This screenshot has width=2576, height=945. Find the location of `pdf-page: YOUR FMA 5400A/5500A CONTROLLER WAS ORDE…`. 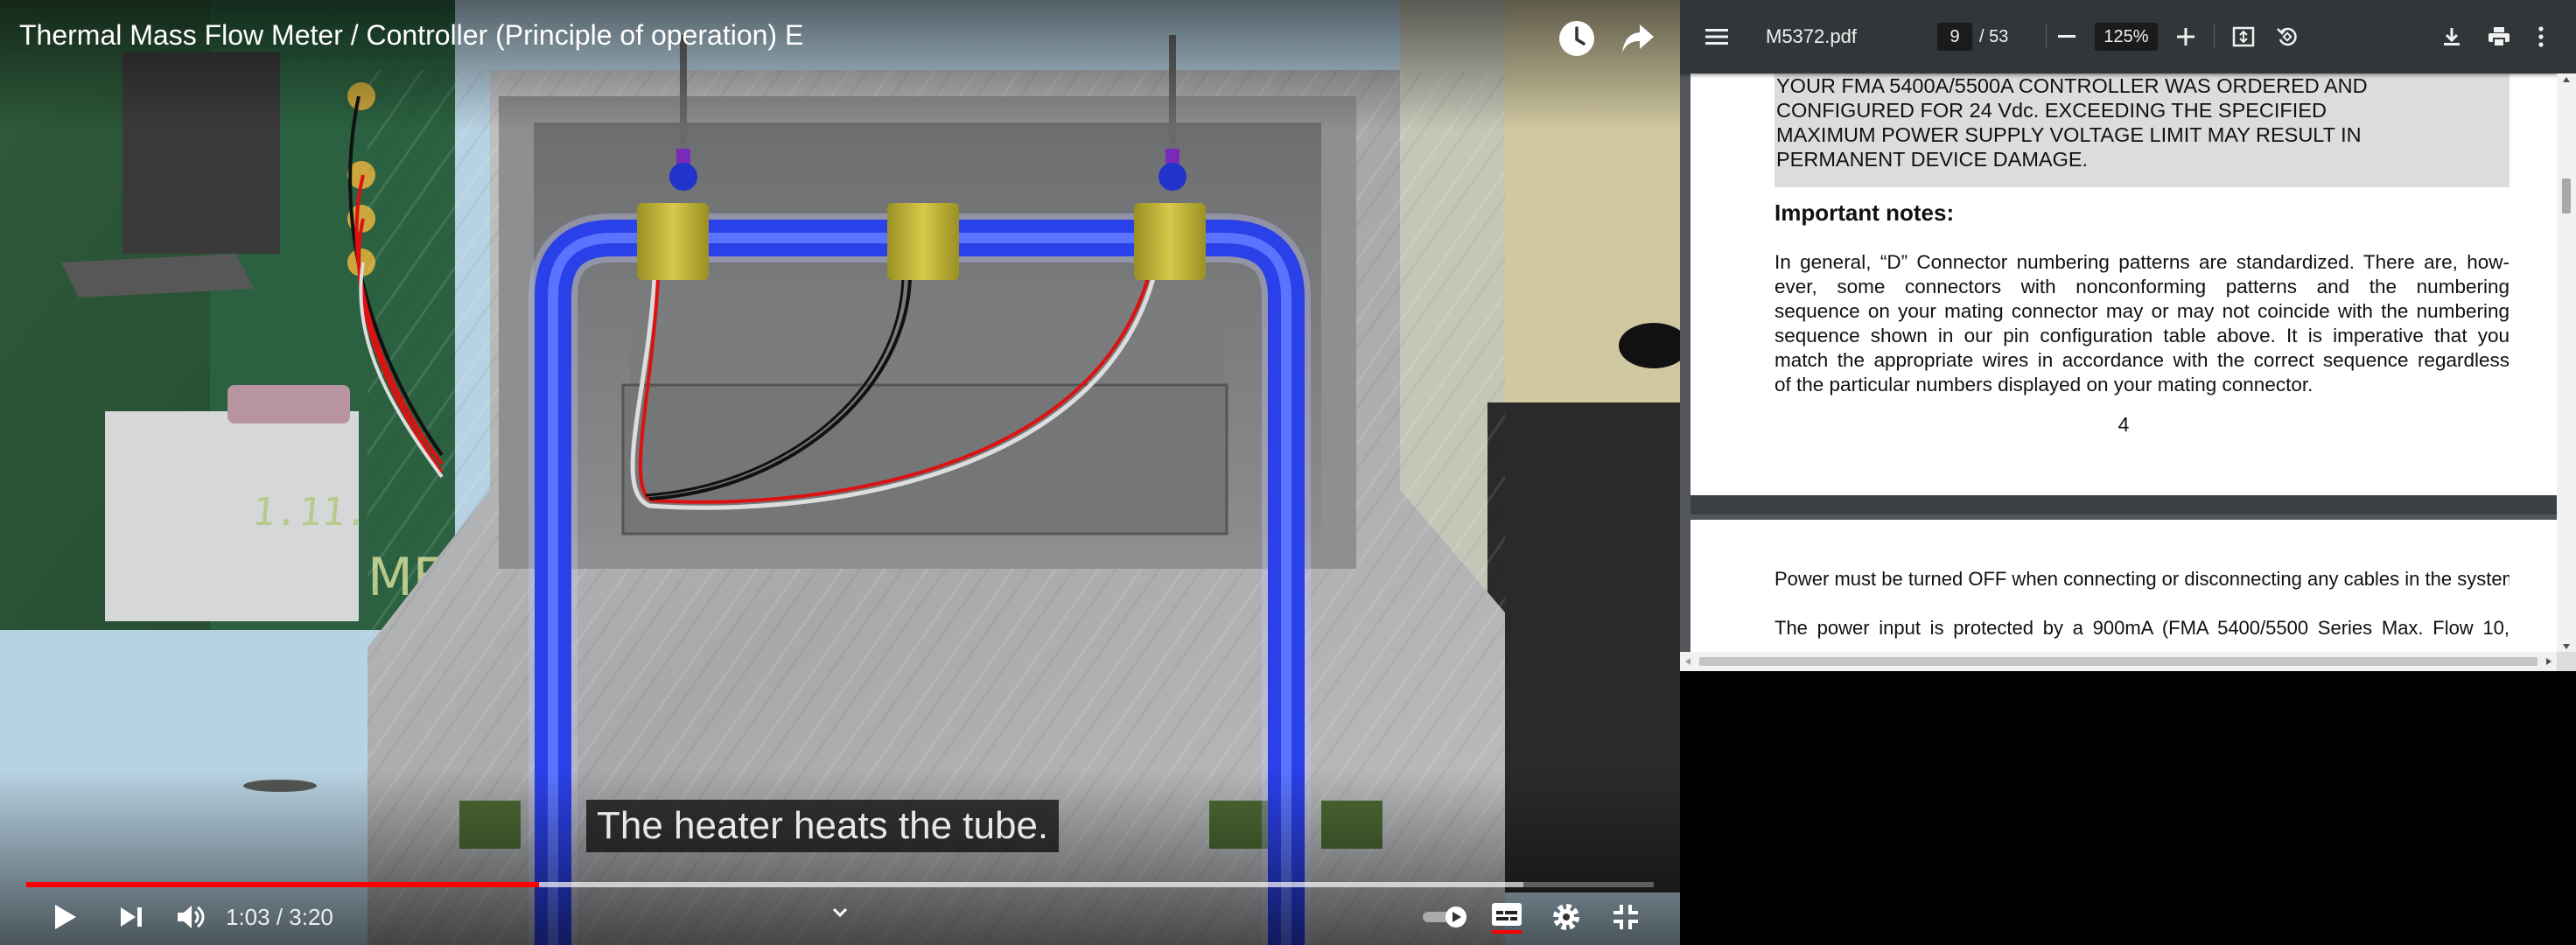

pdf-page: YOUR FMA 5400A/5500A CONTROLLER WAS ORDE… is located at coordinates (2123, 284).